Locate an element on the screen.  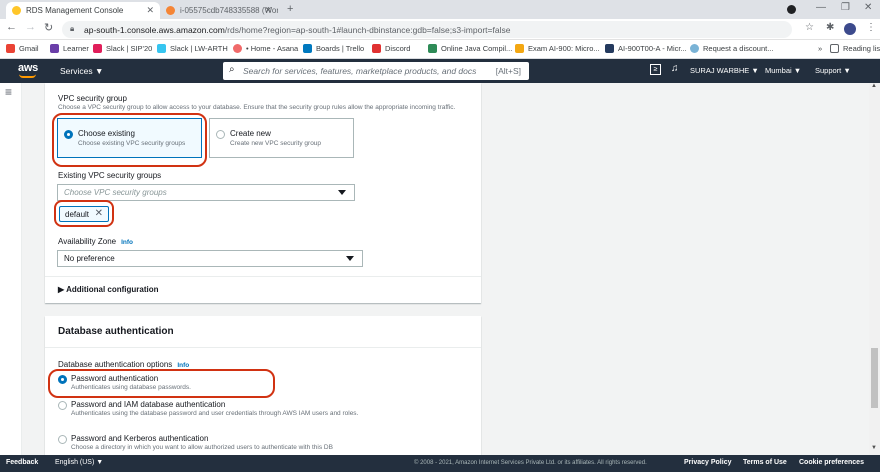
cookie-preferences-link: Cookie preferences is located at coordinates (831, 462).